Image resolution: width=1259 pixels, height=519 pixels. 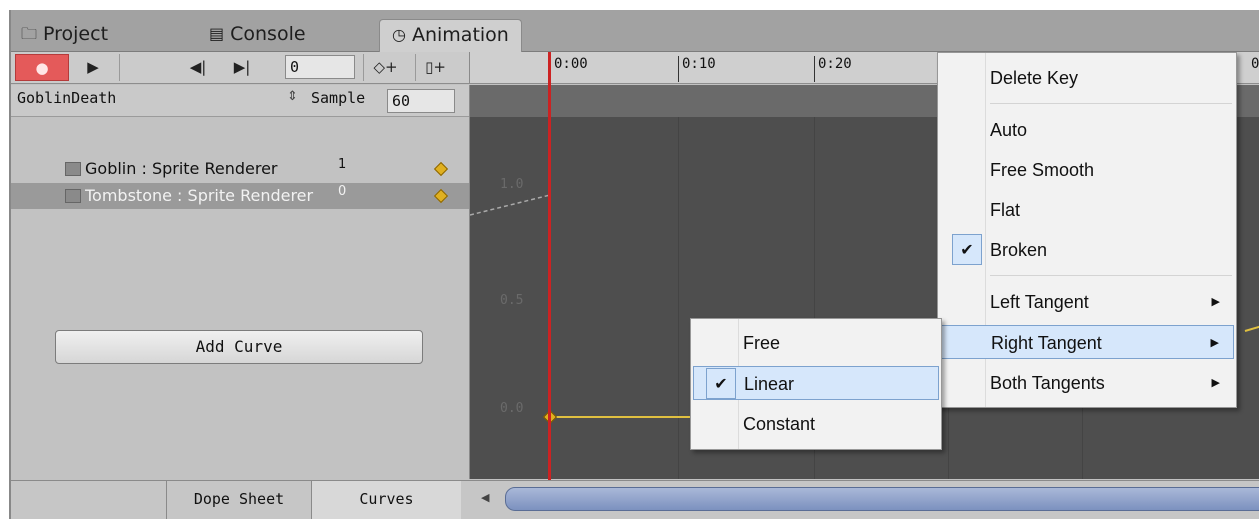 I want to click on next-keyframe-icon: ▶|, so click(x=242, y=67).